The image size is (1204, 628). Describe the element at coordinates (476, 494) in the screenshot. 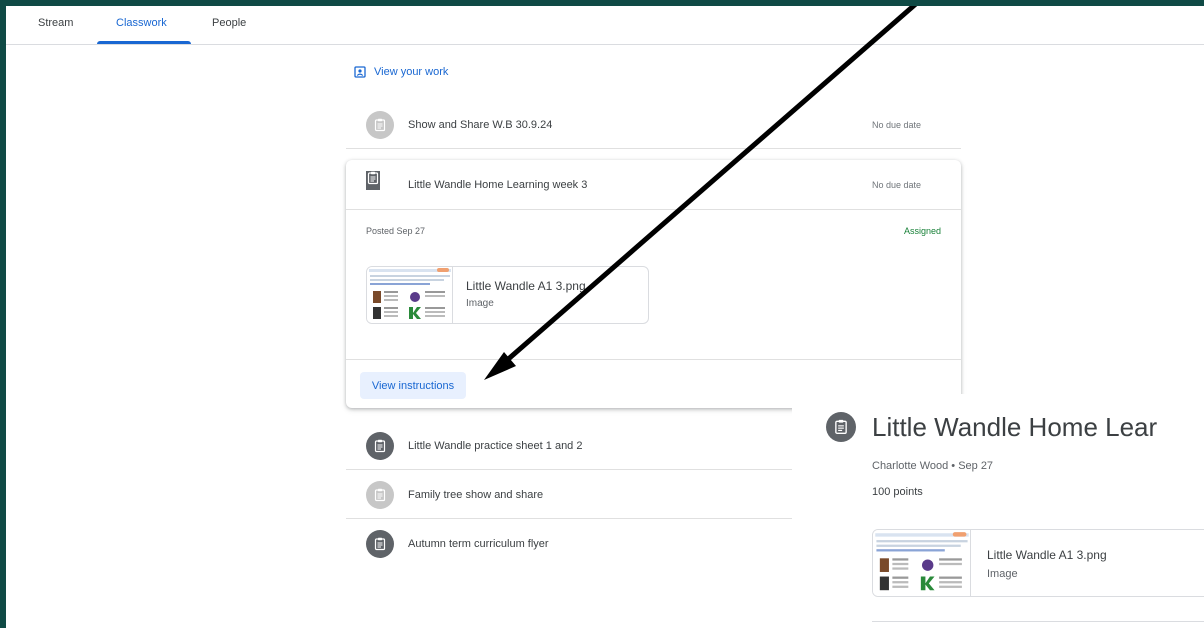

I see `item-title: Family tree show and share` at that location.